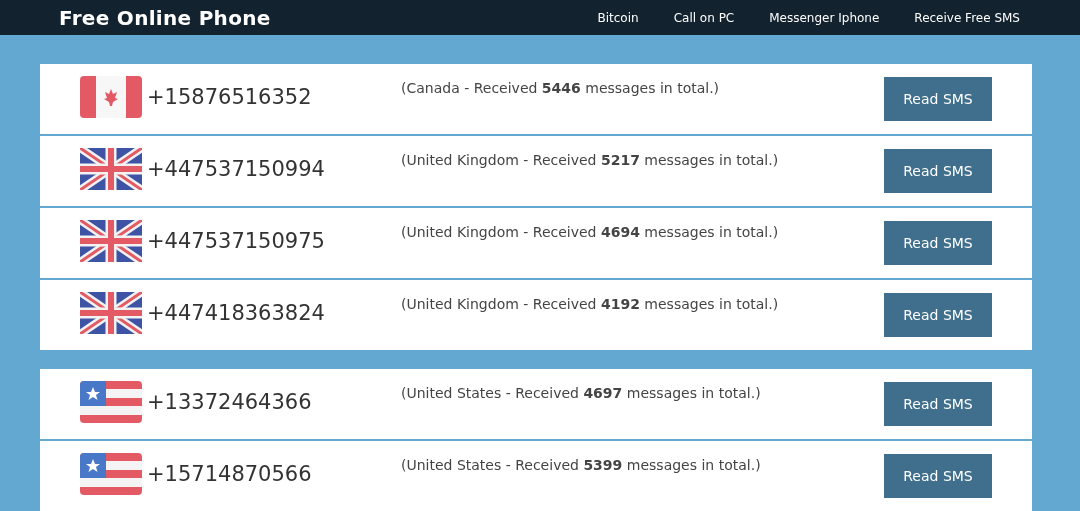 This screenshot has width=1080, height=511. What do you see at coordinates (704, 17) in the screenshot?
I see `nav-link: Call on PC` at bounding box center [704, 17].